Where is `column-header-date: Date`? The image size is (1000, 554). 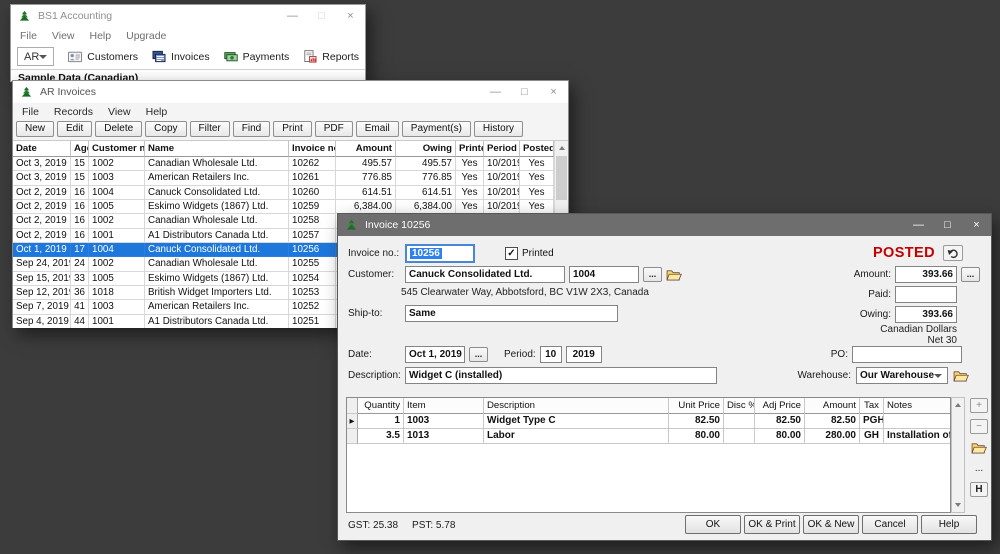
column-header-date: Date is located at coordinates (42, 149).